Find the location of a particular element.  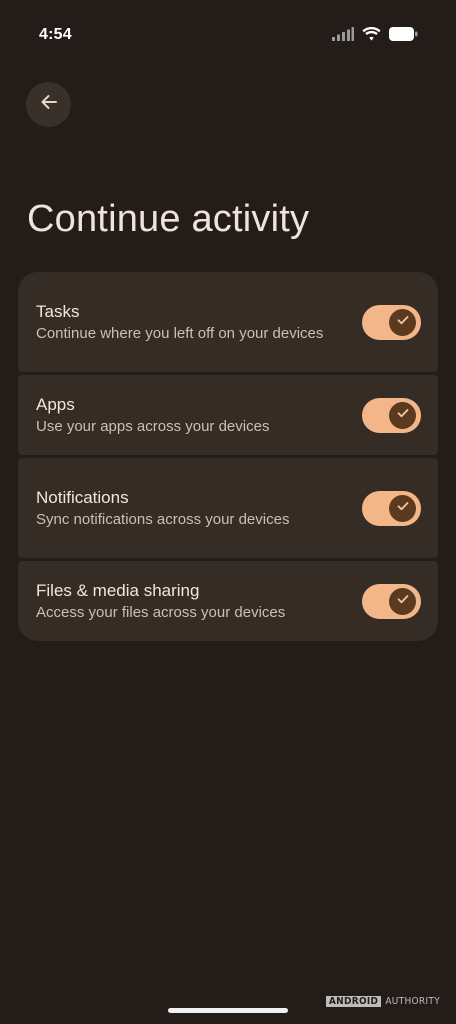

apps-toggle is located at coordinates (391, 415).